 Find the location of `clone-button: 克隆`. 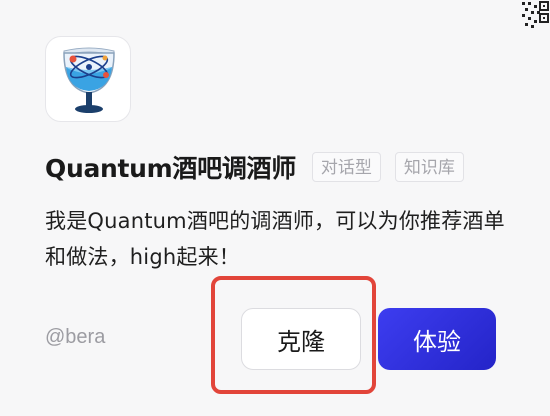

clone-button: 克隆 is located at coordinates (301, 339).